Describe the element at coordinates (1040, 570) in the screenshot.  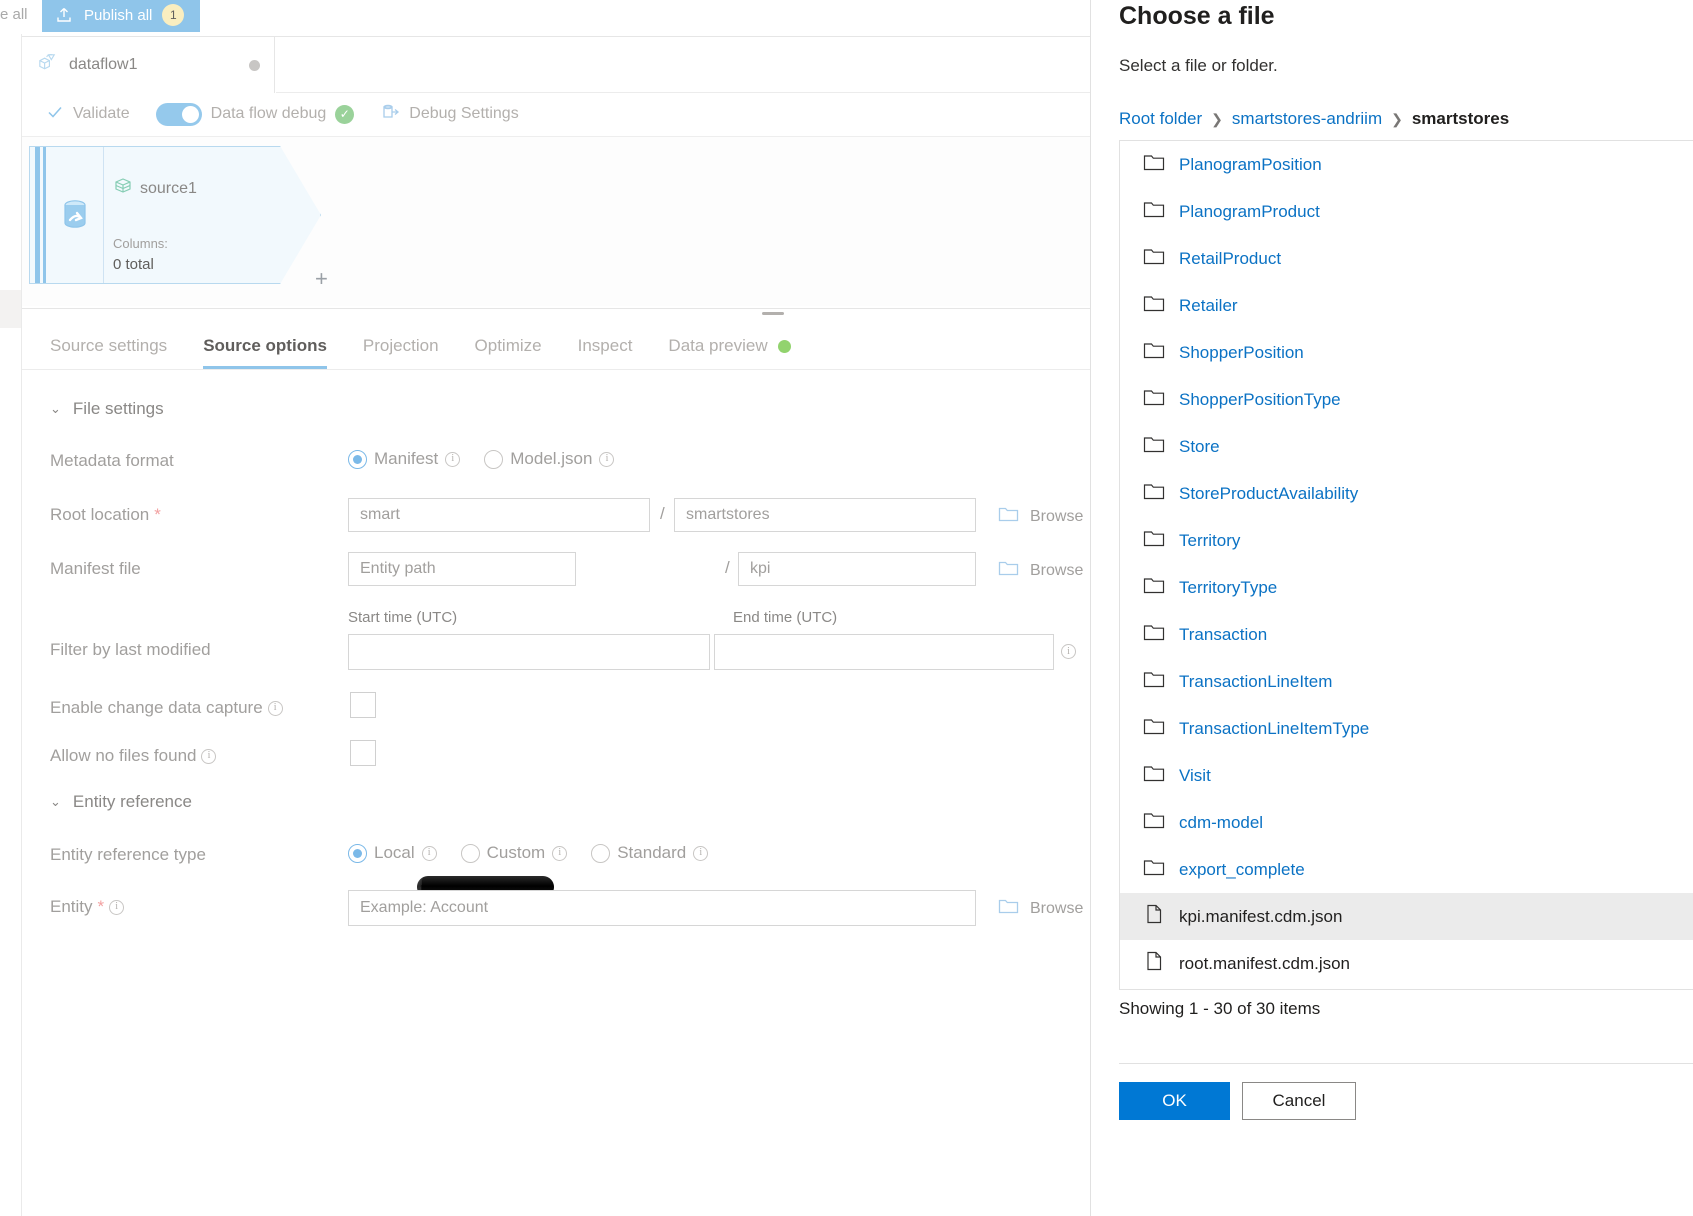
I see `manifest-file-browse-button: Browse` at that location.